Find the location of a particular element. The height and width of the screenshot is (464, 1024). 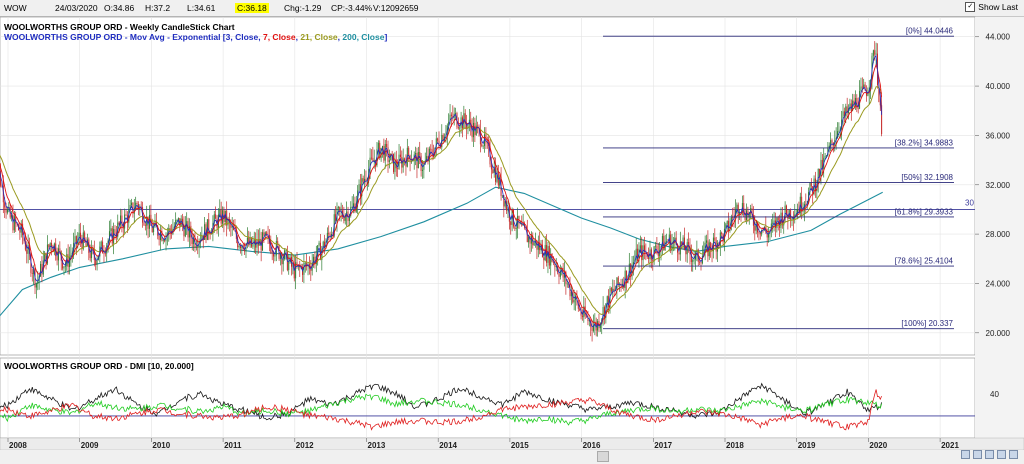

horizontal-scrollbar is located at coordinates (512, 457).